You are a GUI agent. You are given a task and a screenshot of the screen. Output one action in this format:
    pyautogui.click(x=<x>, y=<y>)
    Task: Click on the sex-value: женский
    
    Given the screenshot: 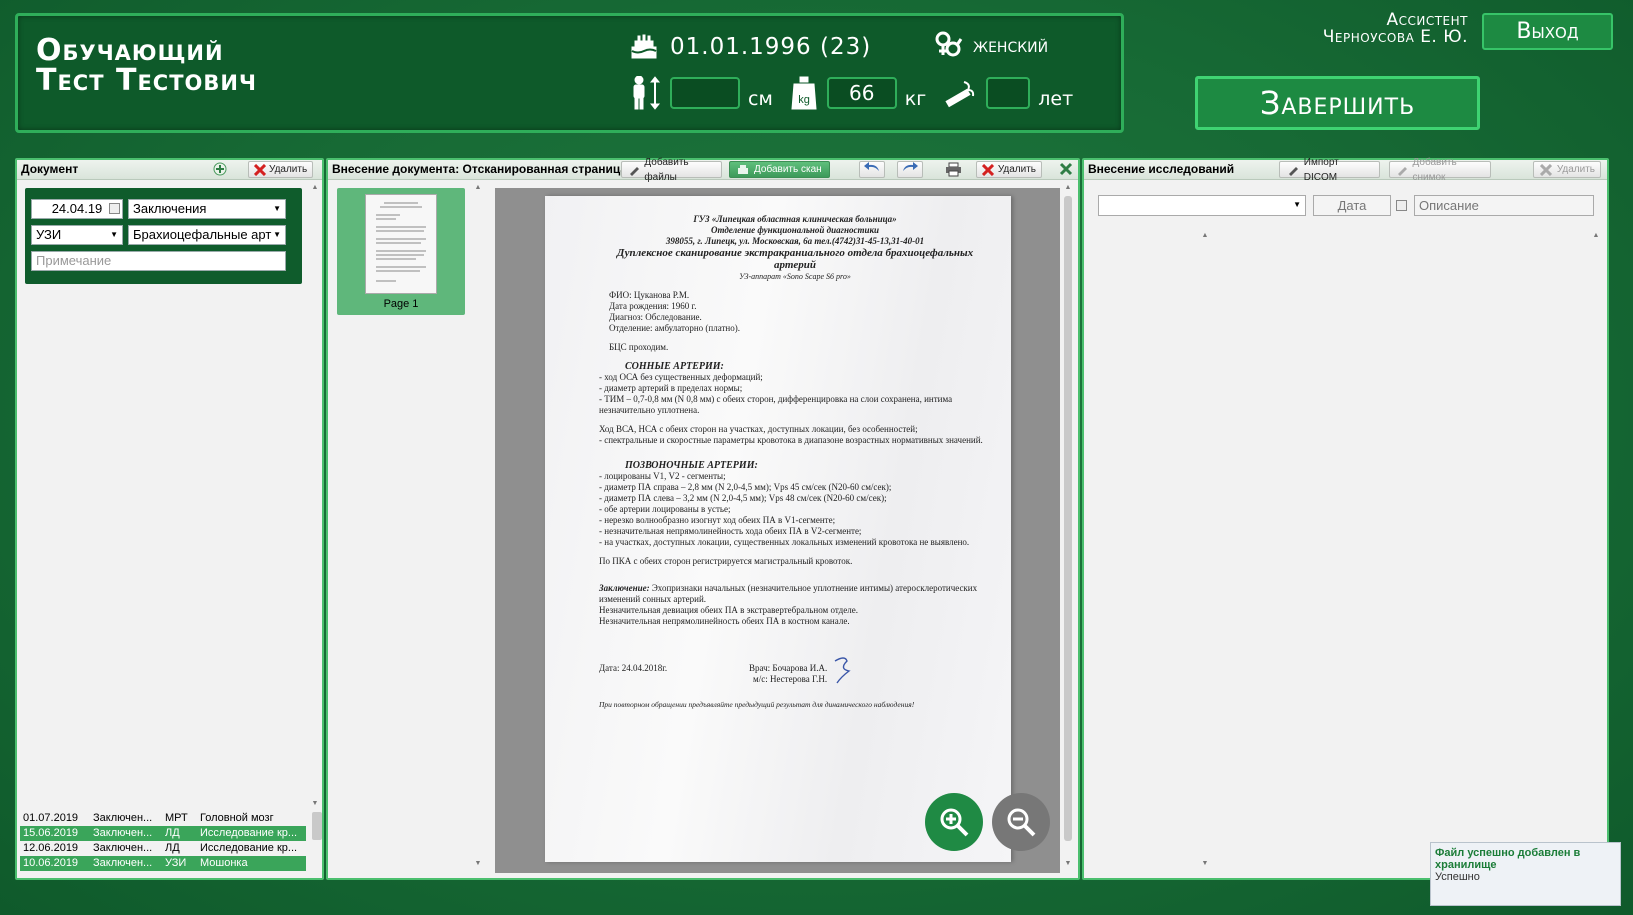 What is the action you would take?
    pyautogui.click(x=1011, y=45)
    